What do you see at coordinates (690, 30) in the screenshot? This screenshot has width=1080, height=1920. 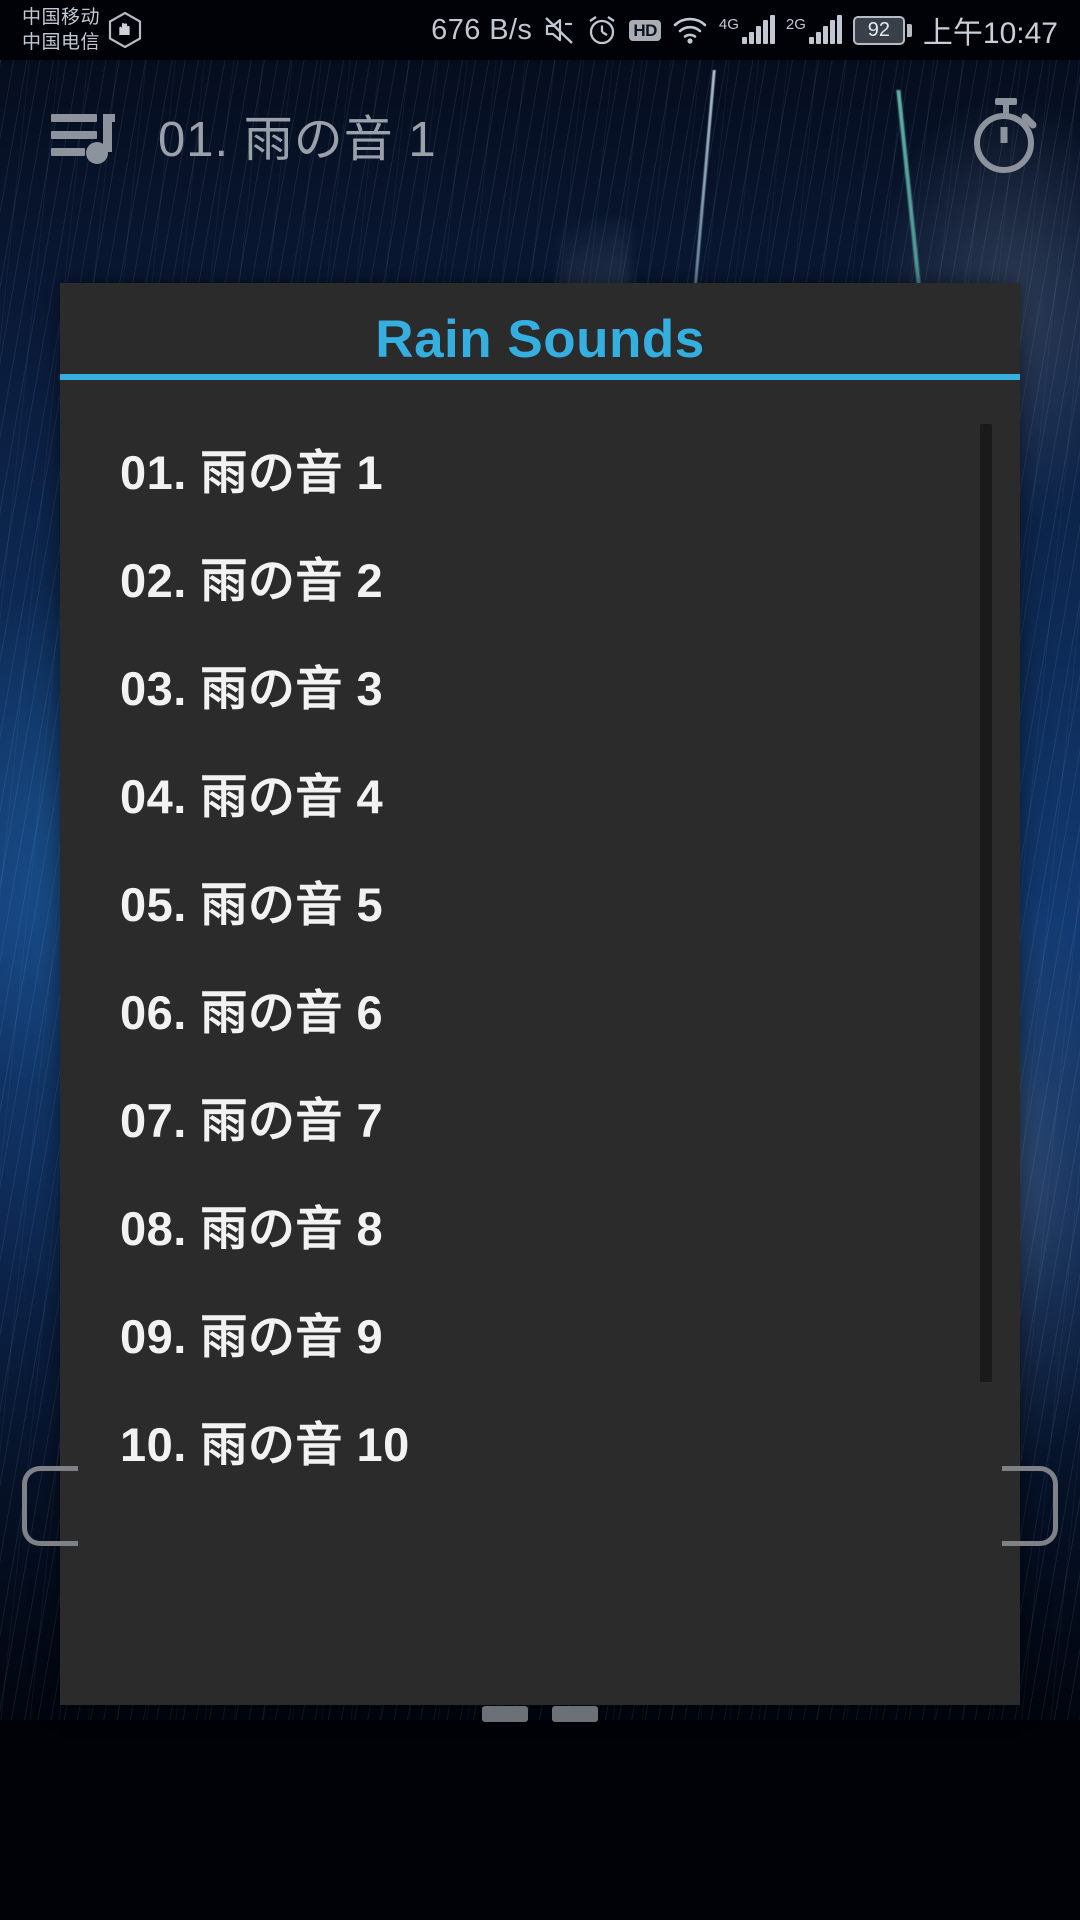 I see `wifi-icon` at bounding box center [690, 30].